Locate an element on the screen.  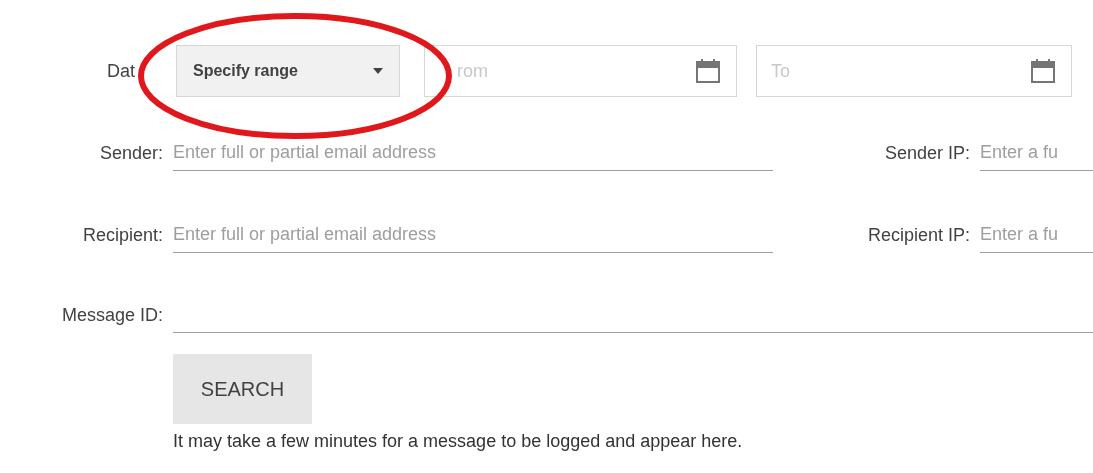
field-label: Sender IP: is located at coordinates (927, 153).